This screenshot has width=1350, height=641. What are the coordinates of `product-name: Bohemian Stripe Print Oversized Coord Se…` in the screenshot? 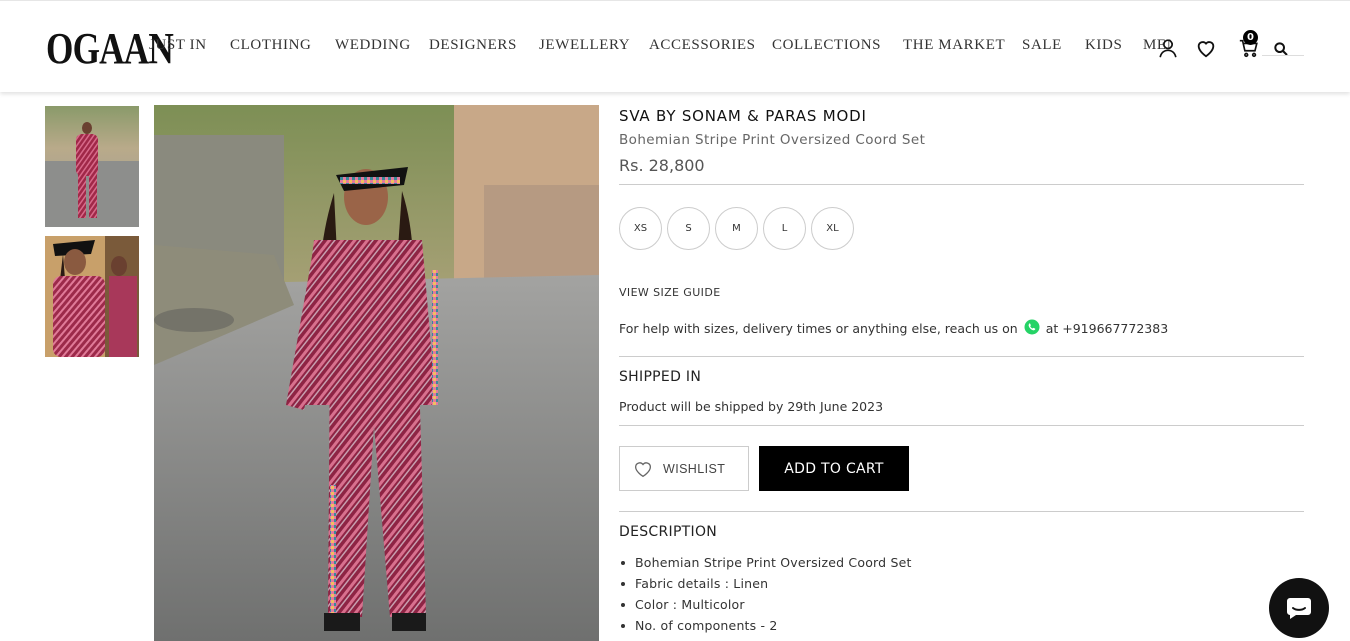 It's located at (772, 140).